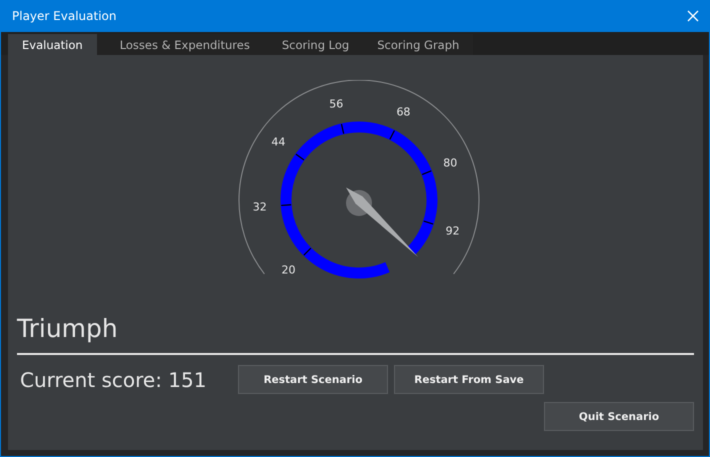  Describe the element at coordinates (336, 103) in the screenshot. I see `gauge-label: 56` at that location.